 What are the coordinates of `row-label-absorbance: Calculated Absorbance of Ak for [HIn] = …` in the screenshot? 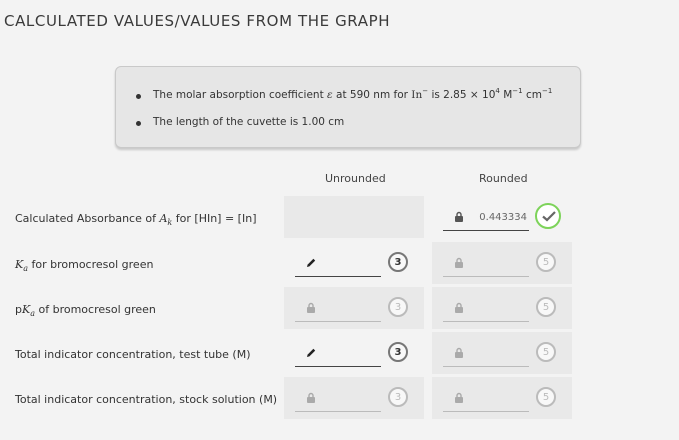 It's located at (136, 220).